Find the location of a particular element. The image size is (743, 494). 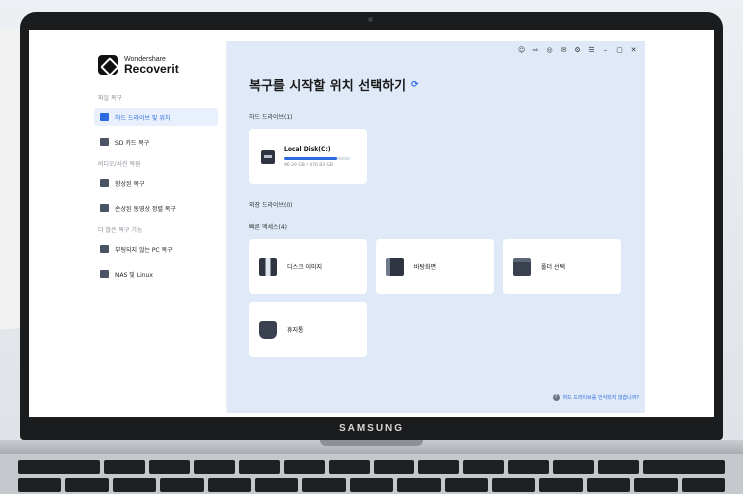

drive-card-c: Local Disk(C:) 96.29 GB / 476.83 GB is located at coordinates (308, 156).